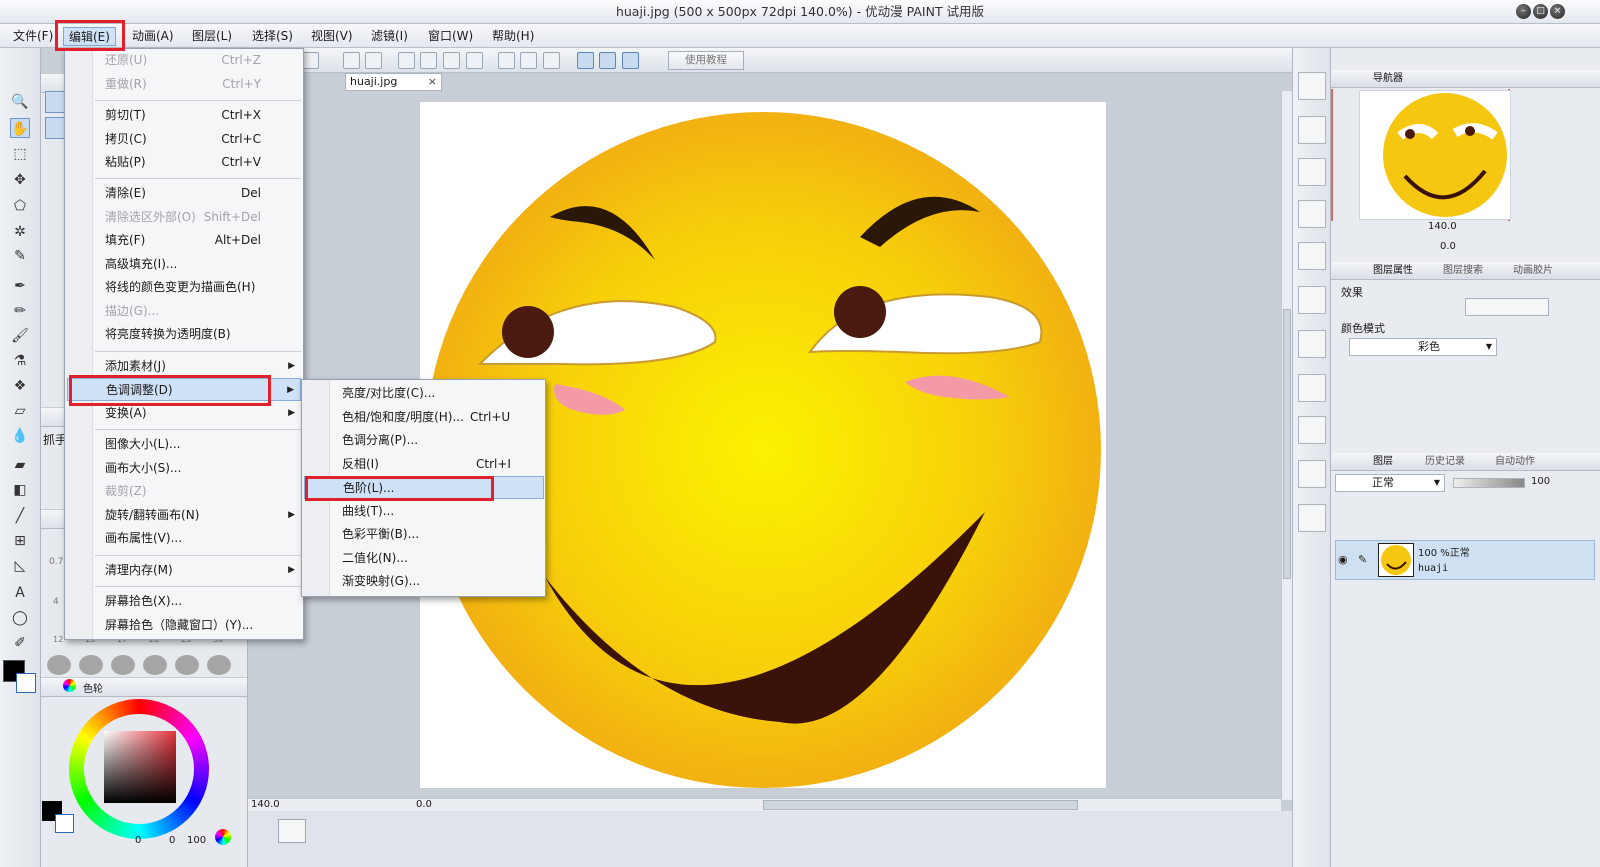 The width and height of the screenshot is (1600, 867). I want to click on deselect-icon, so click(528, 60).